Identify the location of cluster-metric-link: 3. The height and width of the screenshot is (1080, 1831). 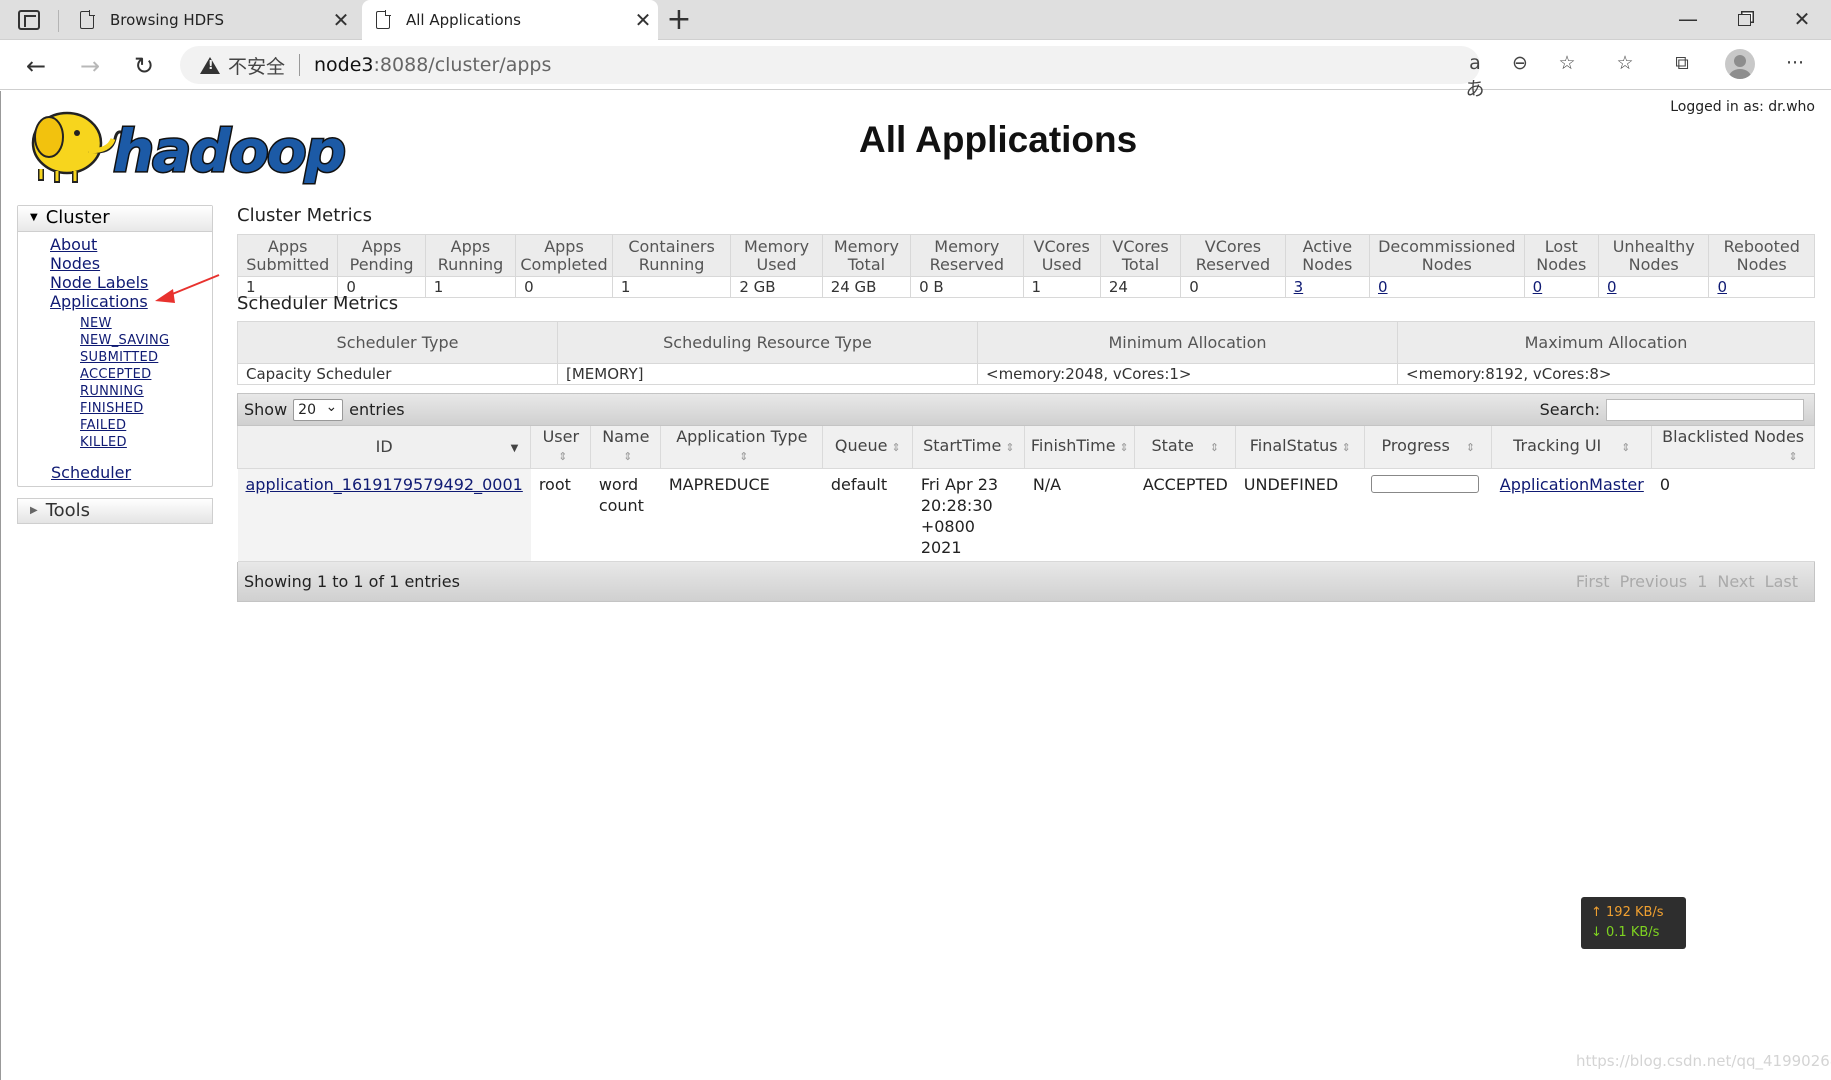
(1299, 287).